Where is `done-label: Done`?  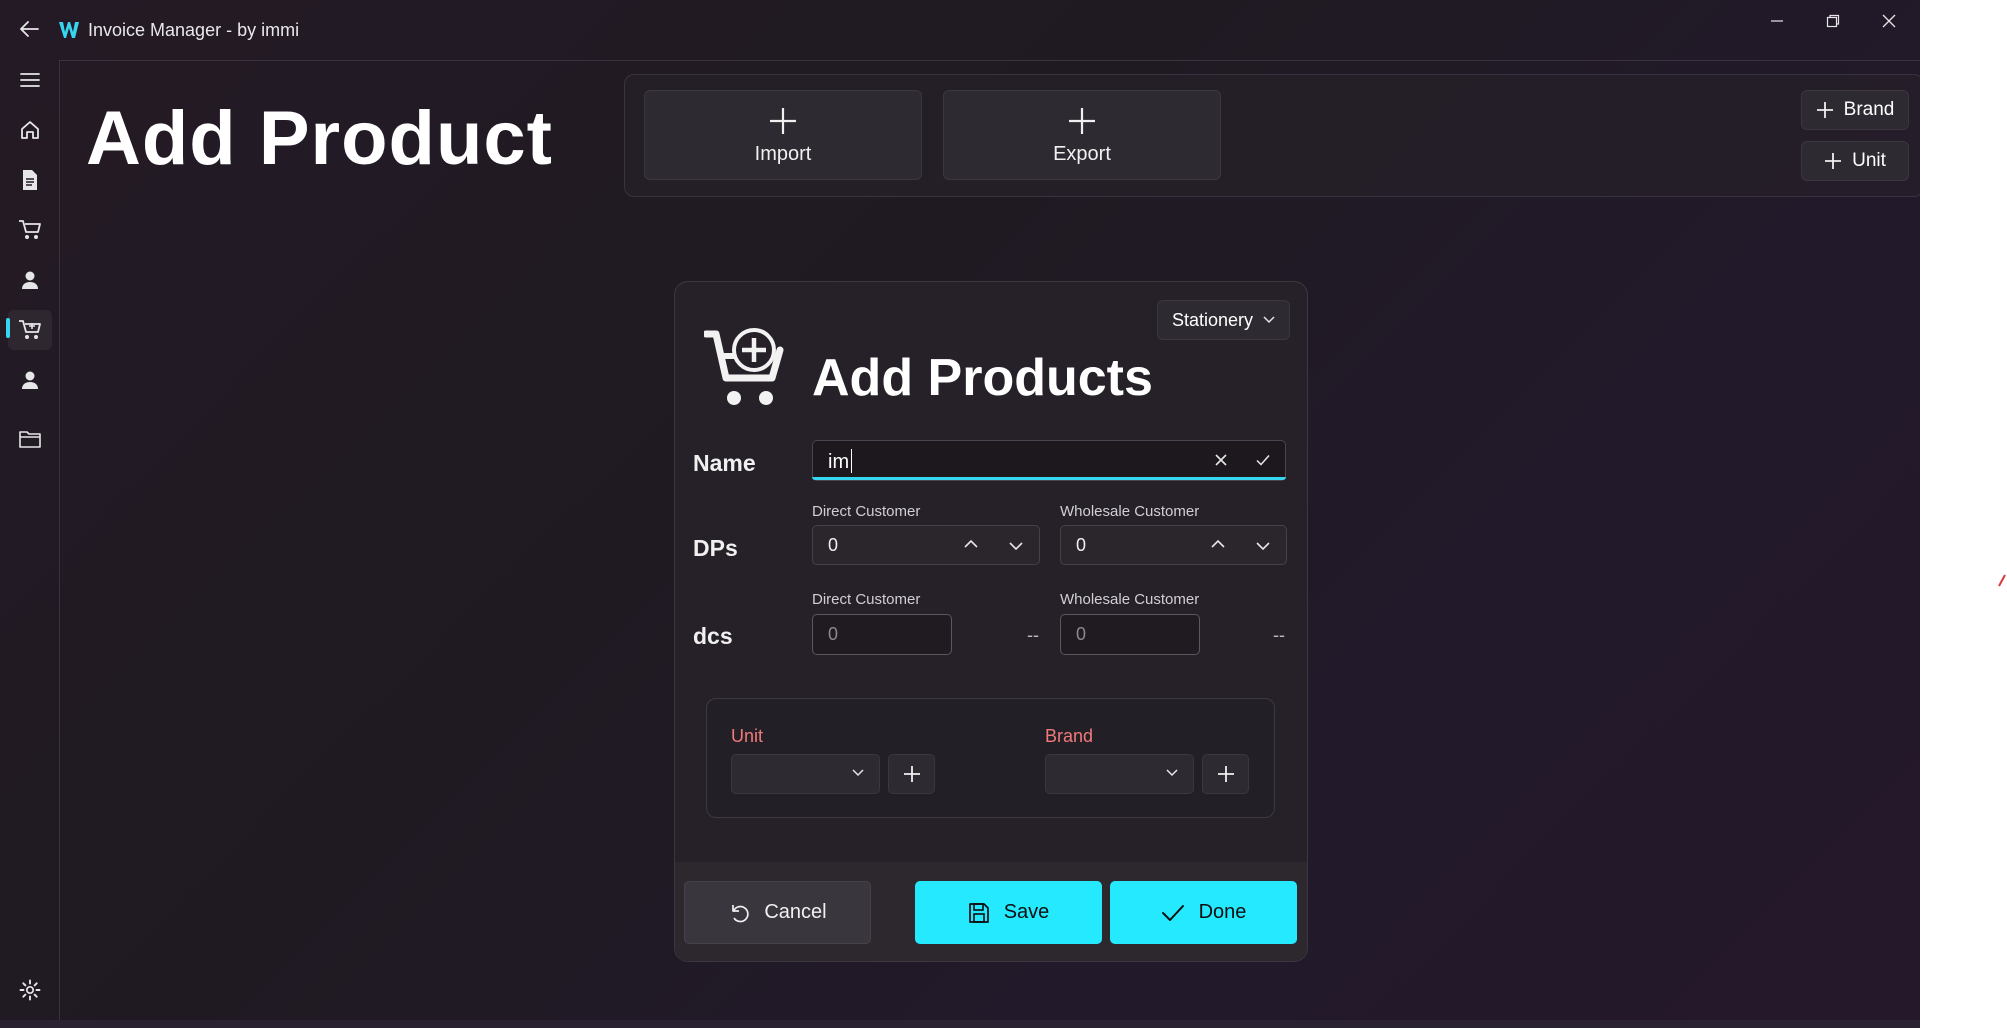
done-label: Done is located at coordinates (1222, 912).